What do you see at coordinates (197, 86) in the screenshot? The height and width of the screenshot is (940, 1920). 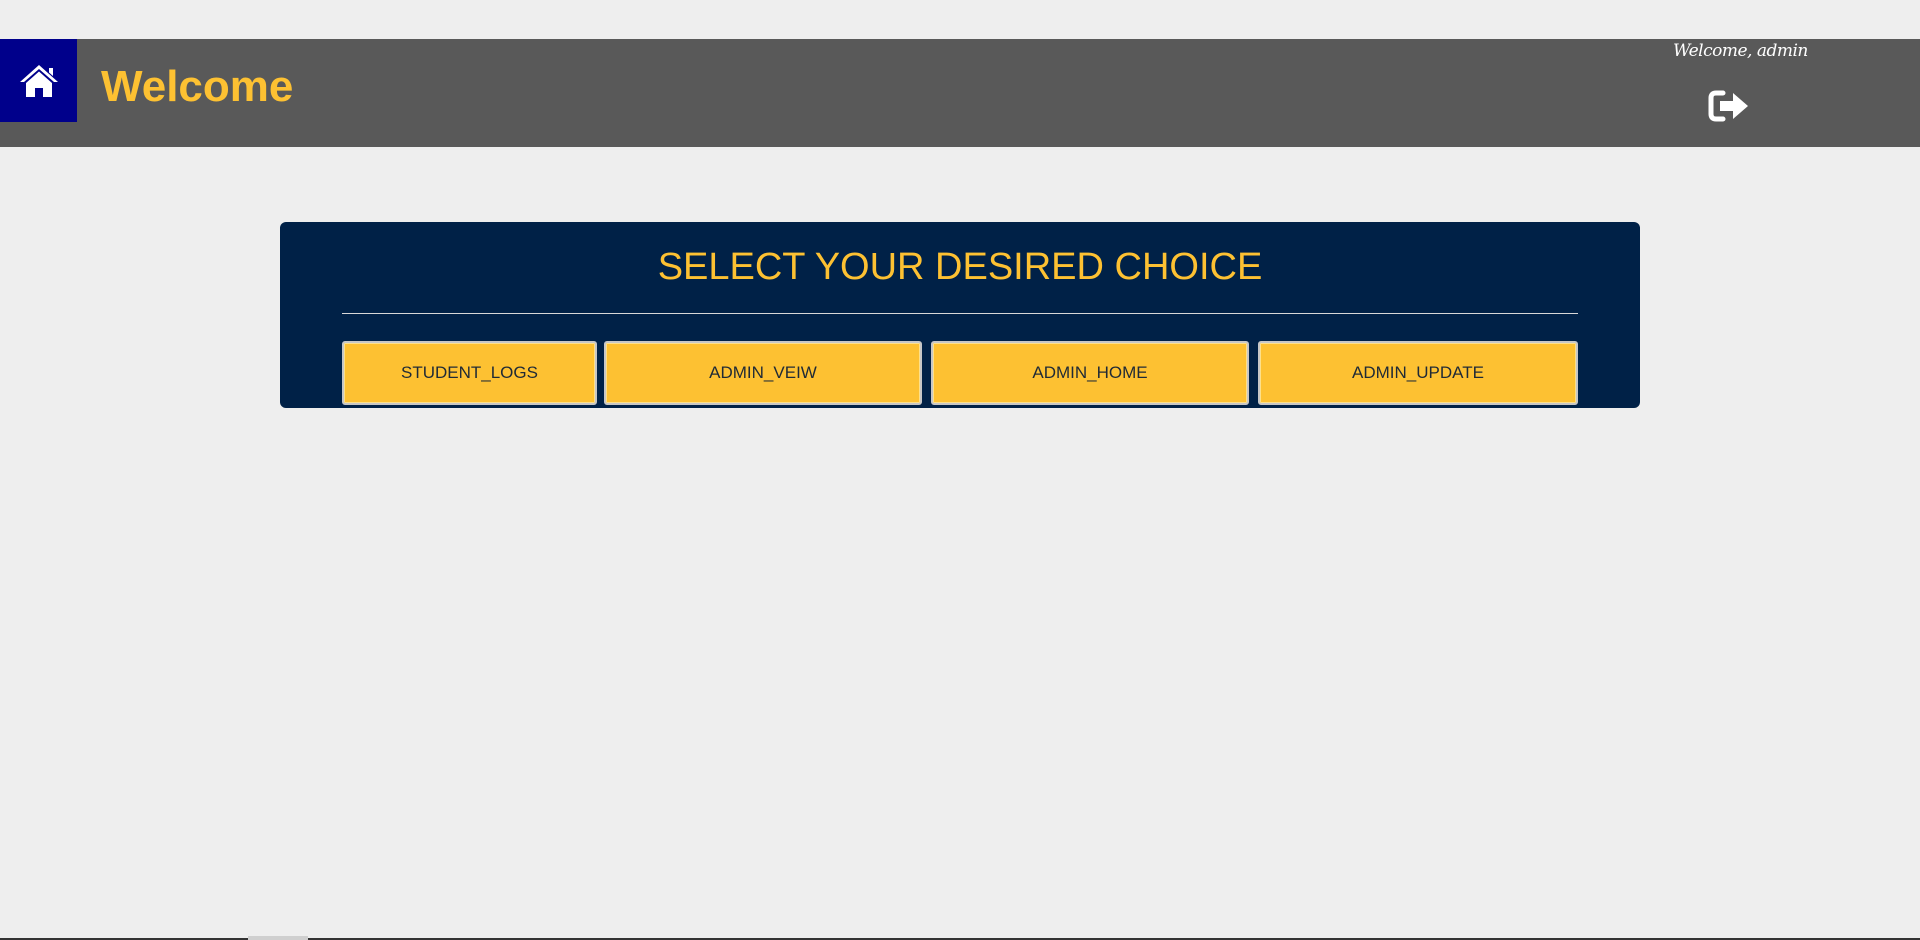 I see `page-title: Welcome` at bounding box center [197, 86].